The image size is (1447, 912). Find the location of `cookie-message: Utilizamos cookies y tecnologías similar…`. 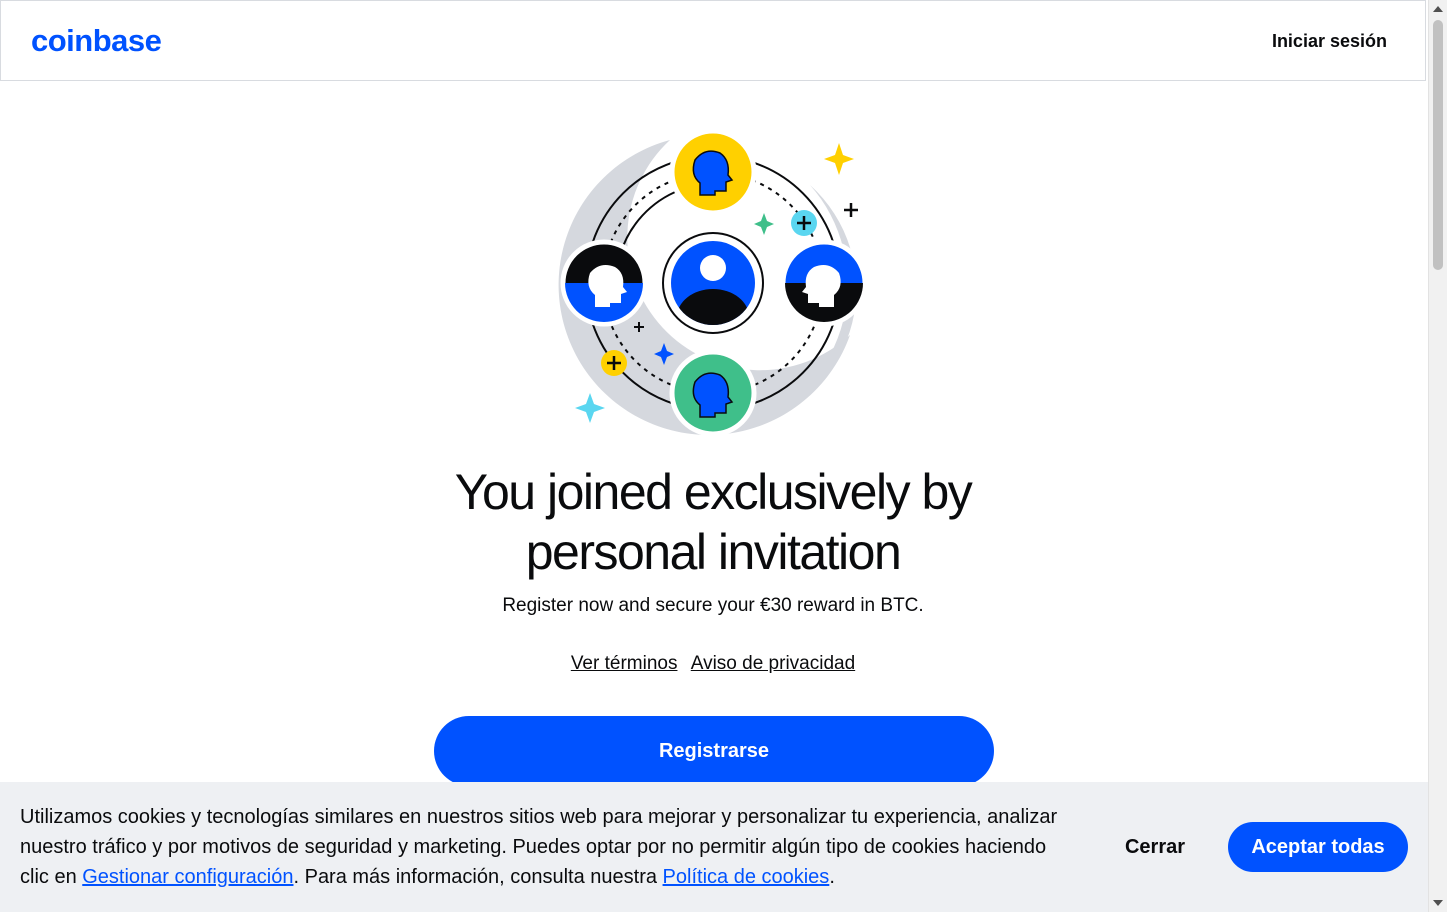

cookie-message: Utilizamos cookies y tecnologías similar… is located at coordinates (550, 847).